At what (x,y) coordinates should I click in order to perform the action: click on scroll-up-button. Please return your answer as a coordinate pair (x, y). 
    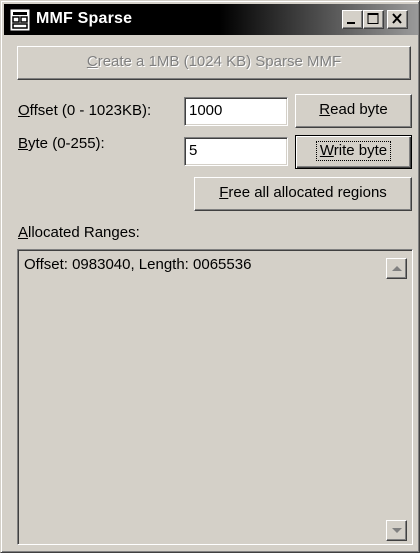
    Looking at the image, I should click on (396, 268).